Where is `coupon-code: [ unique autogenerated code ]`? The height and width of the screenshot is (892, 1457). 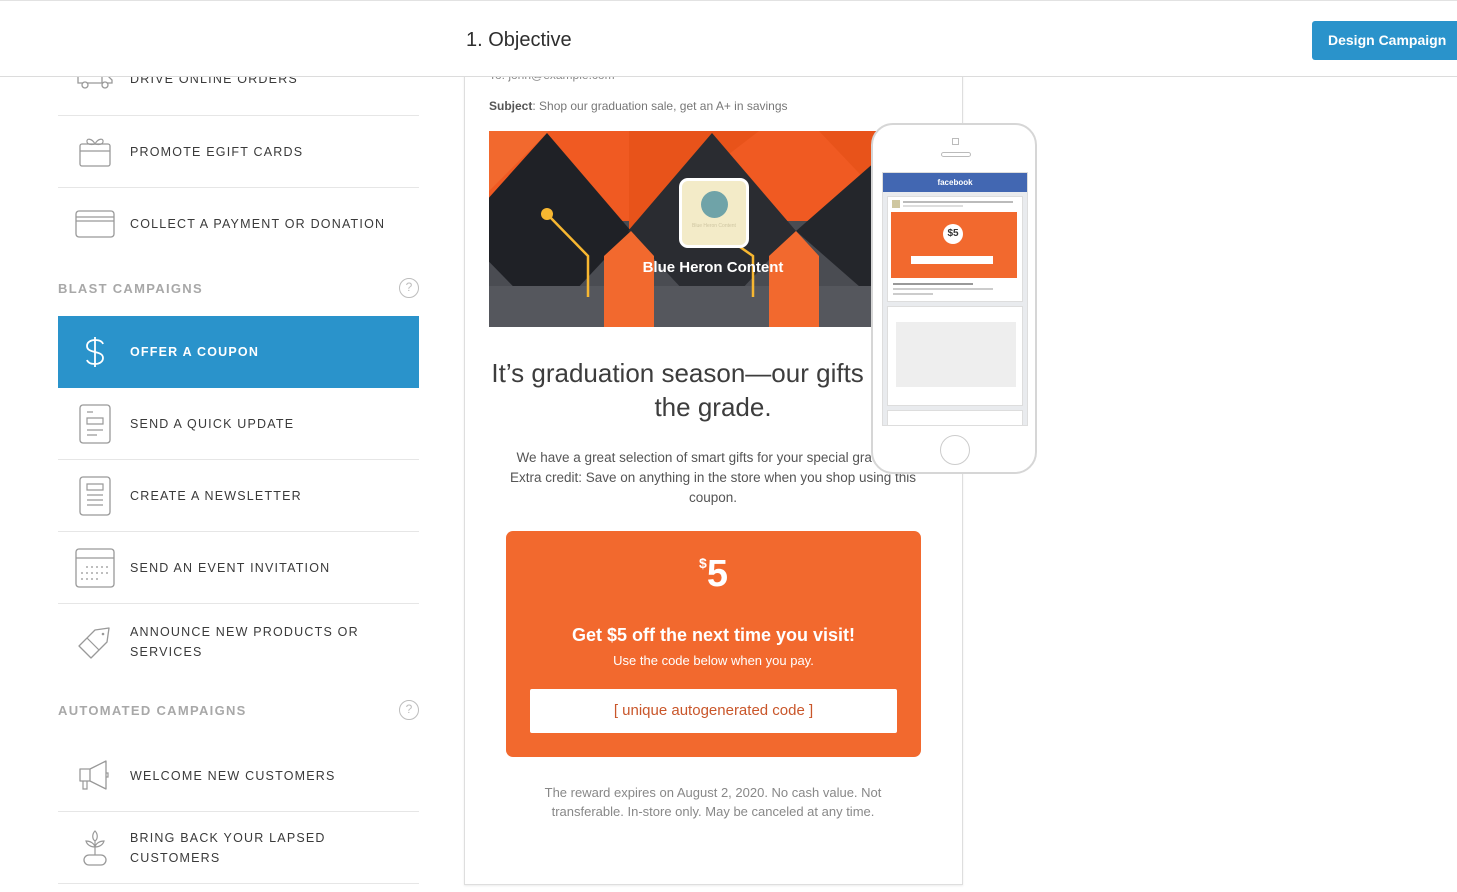 coupon-code: [ unique autogenerated code ] is located at coordinates (713, 711).